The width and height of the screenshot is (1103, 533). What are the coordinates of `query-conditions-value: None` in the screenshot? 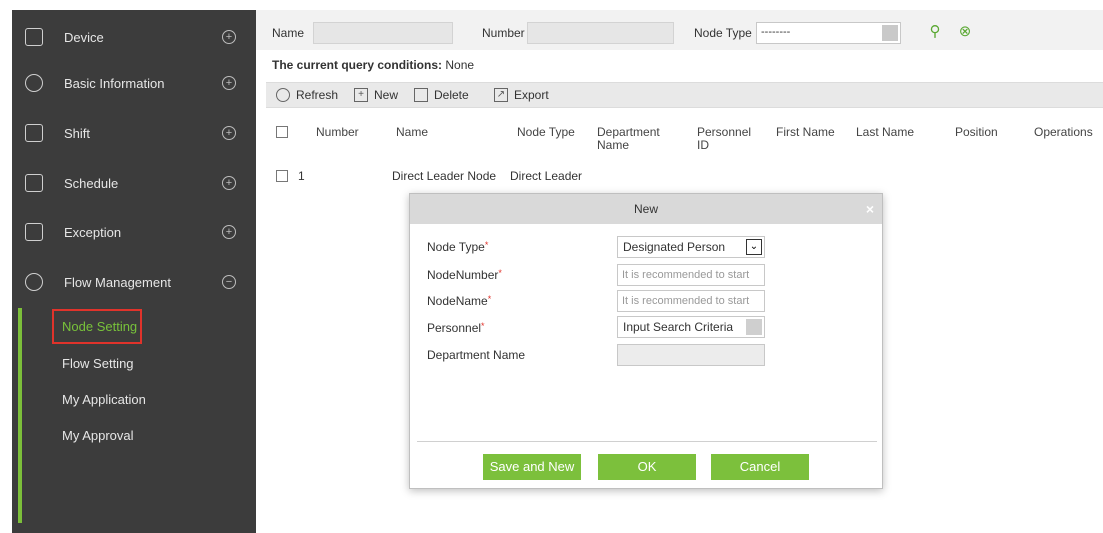 It's located at (460, 65).